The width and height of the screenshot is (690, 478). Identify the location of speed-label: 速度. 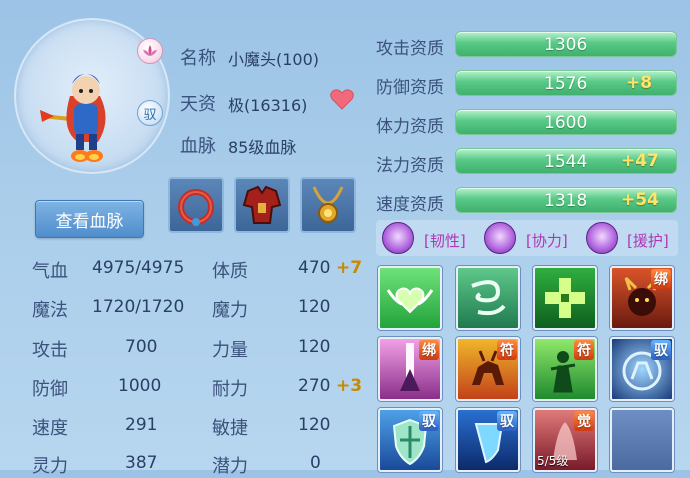
(50, 428).